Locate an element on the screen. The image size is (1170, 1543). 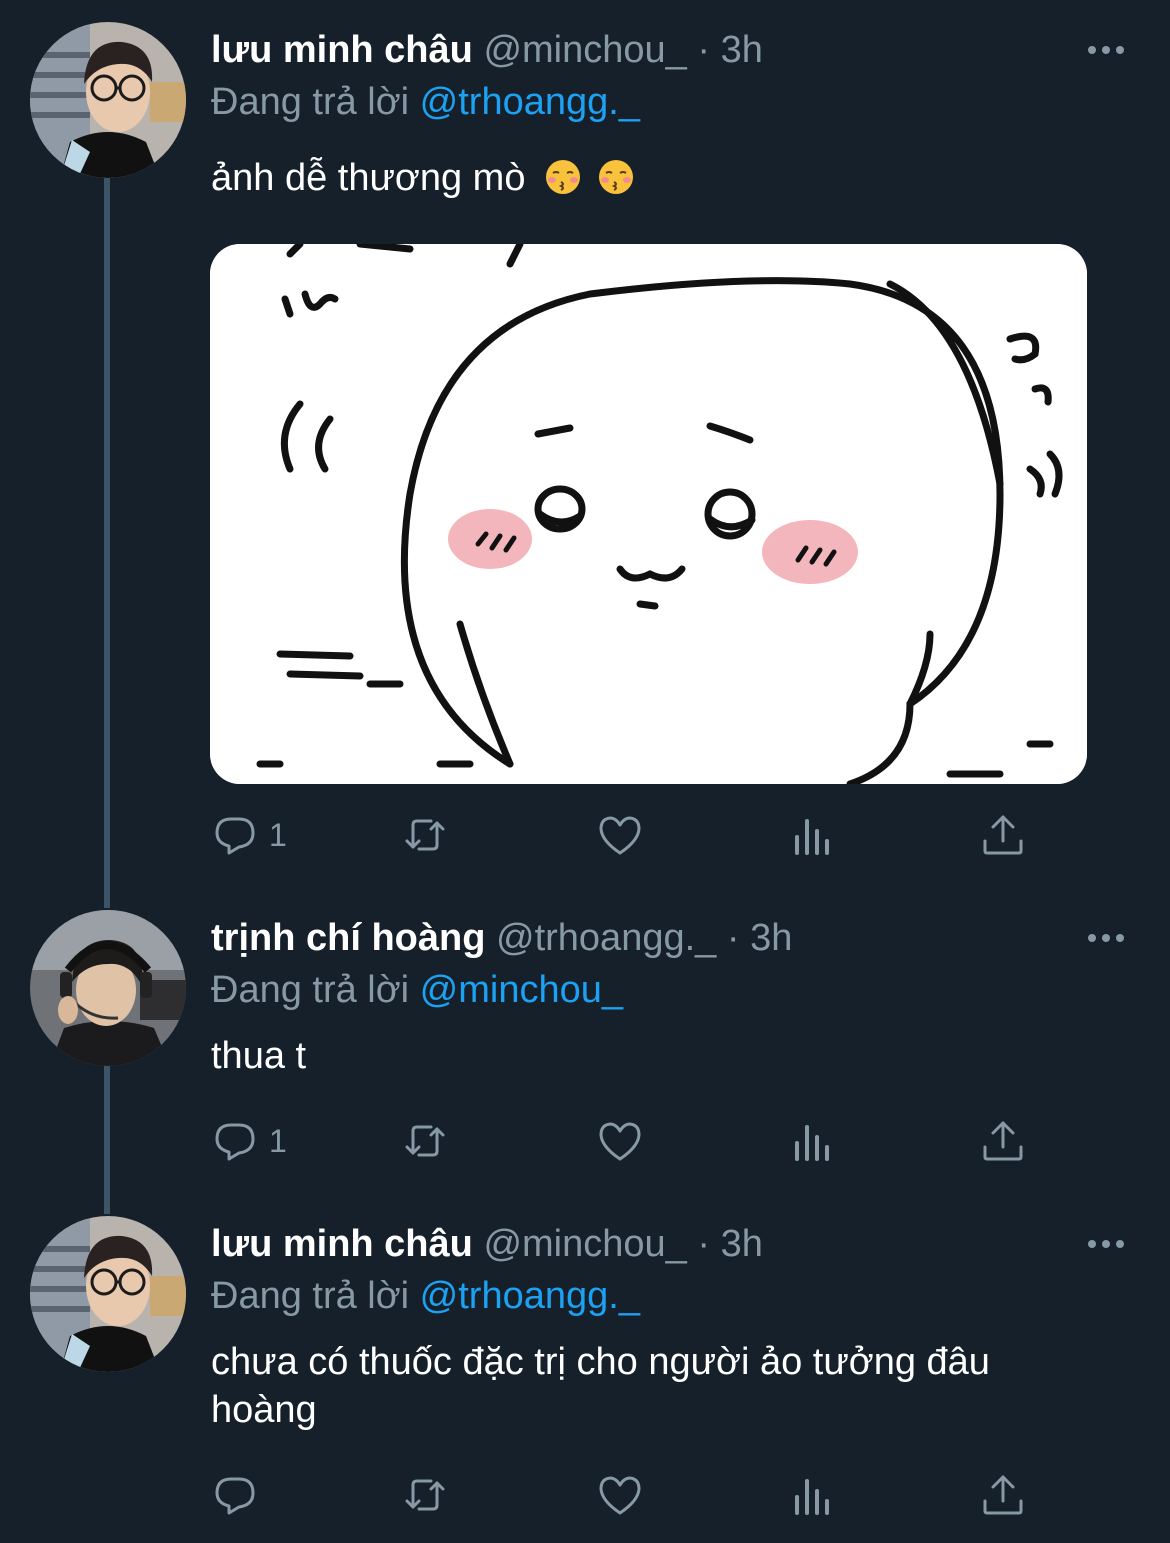
username: @trhoangg._ is located at coordinates (606, 938).